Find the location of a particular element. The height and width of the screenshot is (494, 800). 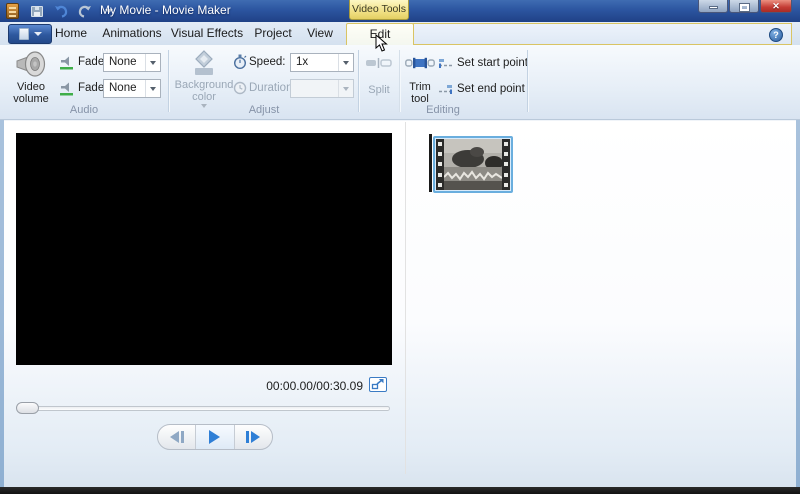

previous-frame-icon is located at coordinates (174, 437).